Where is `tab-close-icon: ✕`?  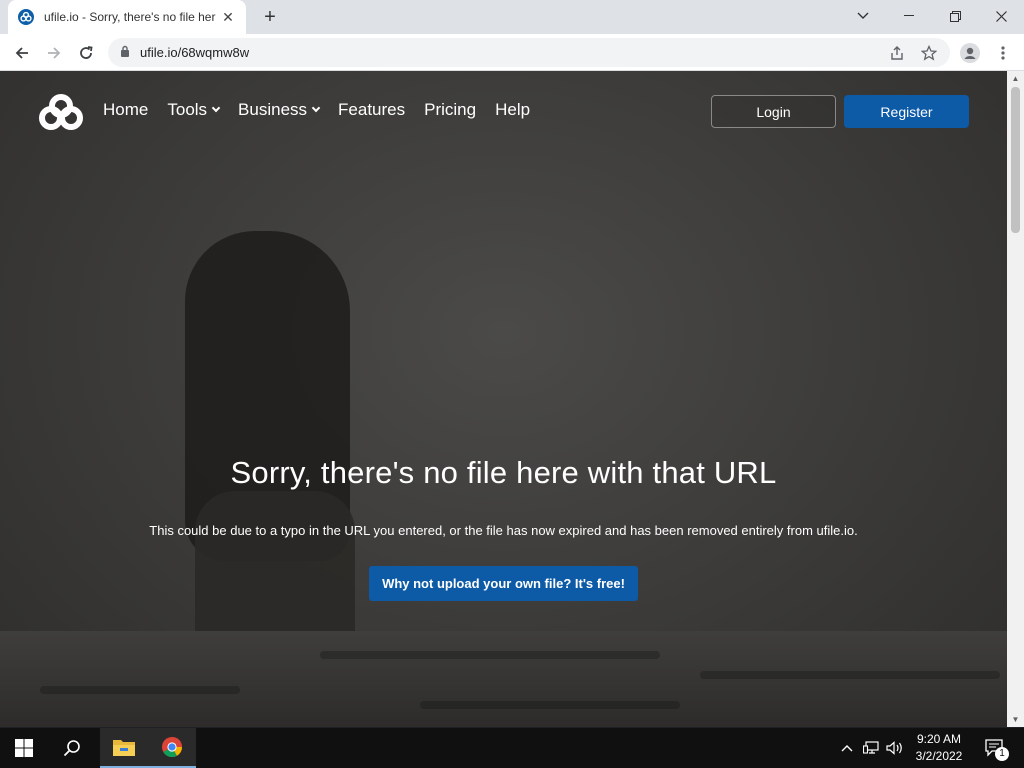 tab-close-icon: ✕ is located at coordinates (228, 17).